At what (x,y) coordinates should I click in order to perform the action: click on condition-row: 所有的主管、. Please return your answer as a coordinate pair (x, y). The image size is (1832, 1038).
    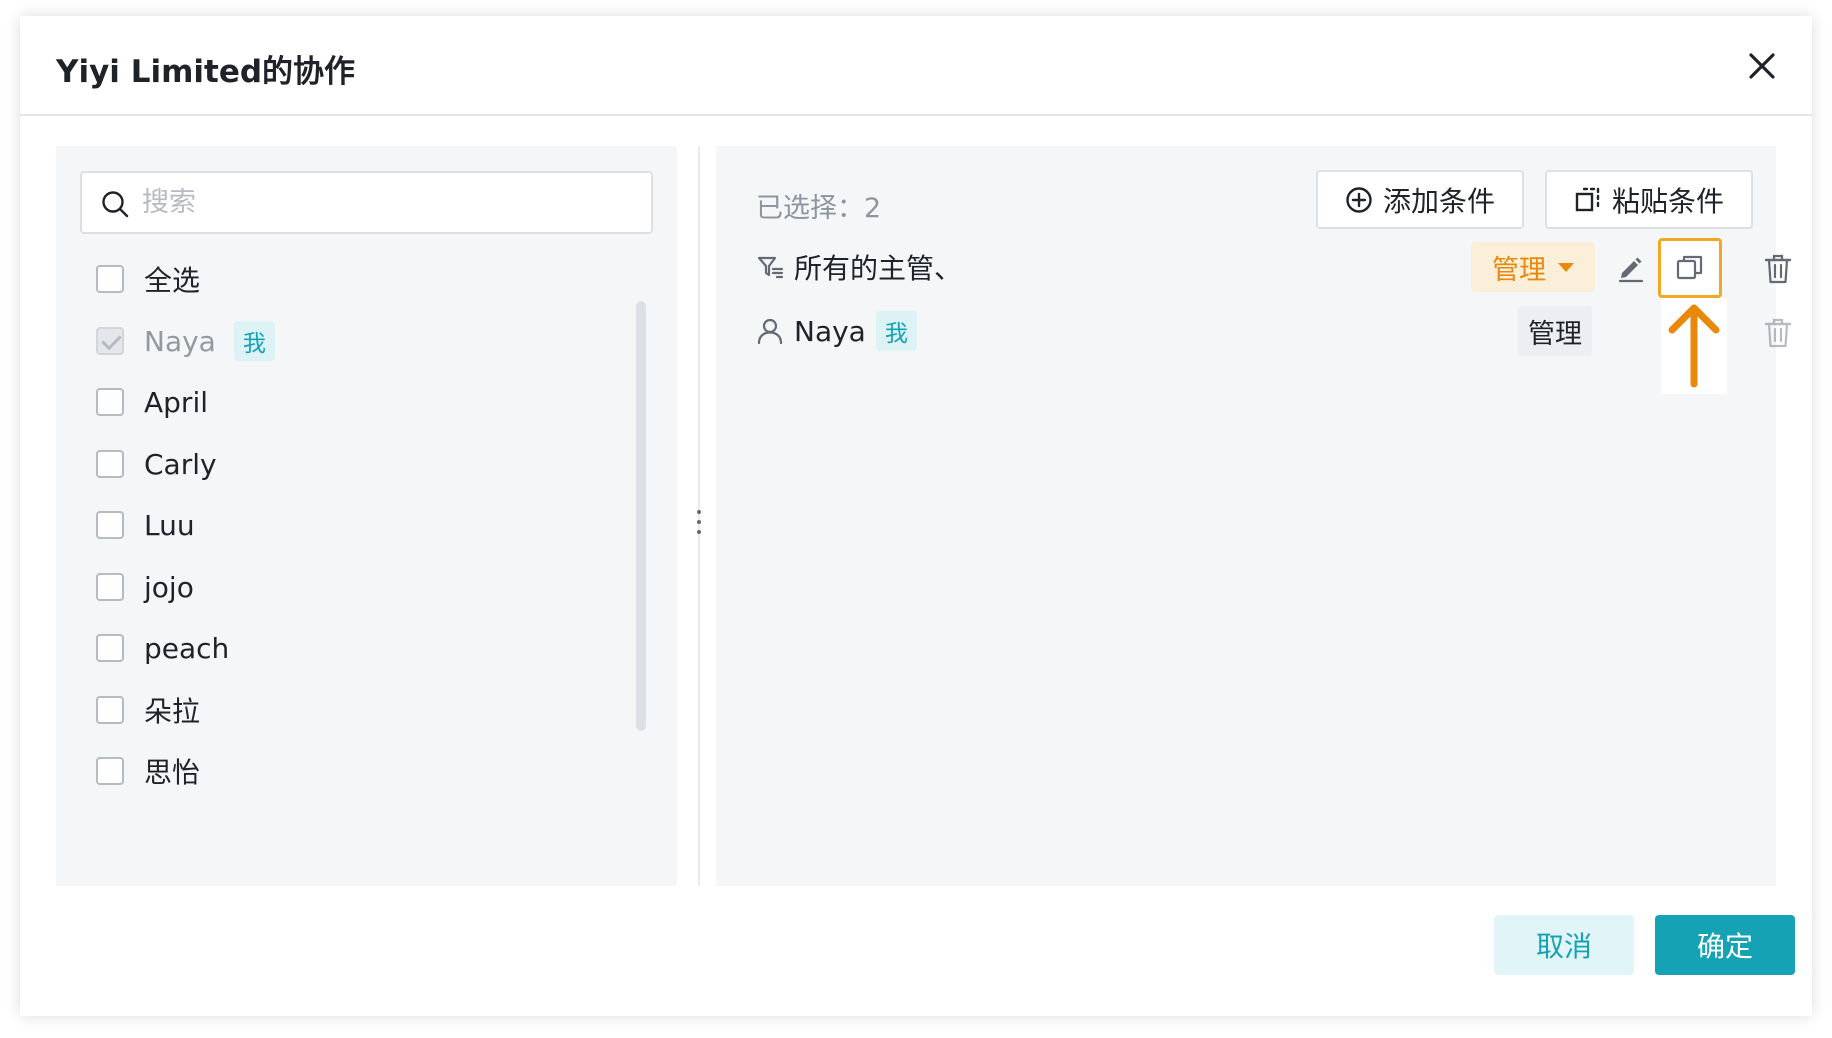
    Looking at the image, I should click on (859, 267).